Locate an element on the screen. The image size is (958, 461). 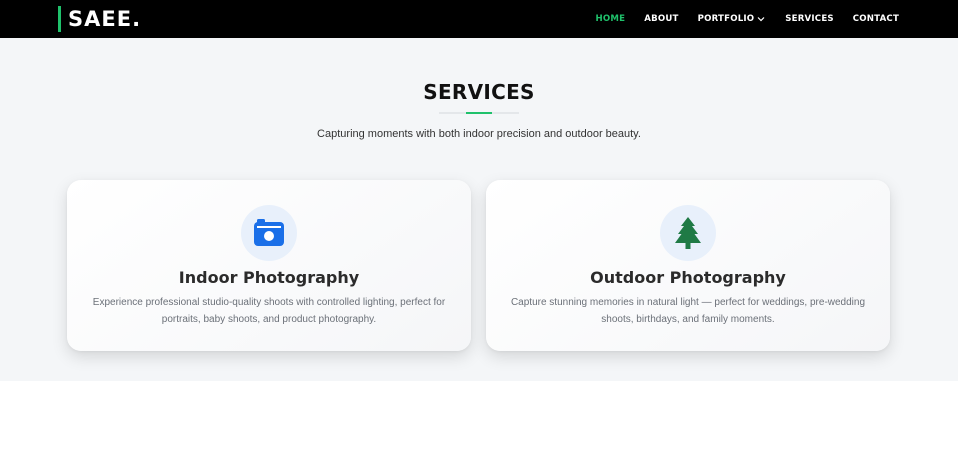
title-underline is located at coordinates (479, 113).